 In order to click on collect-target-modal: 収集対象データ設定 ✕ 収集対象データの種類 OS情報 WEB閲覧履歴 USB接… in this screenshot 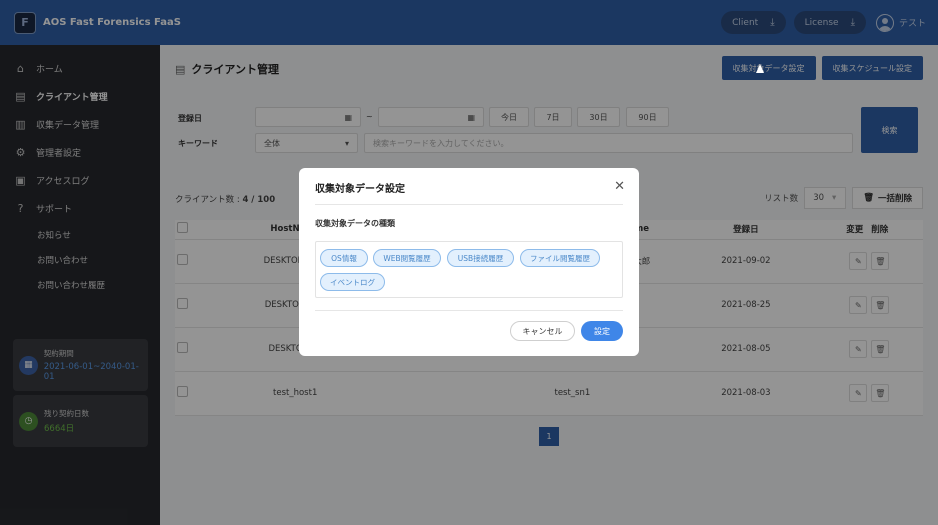, I will do `click(469, 262)`.